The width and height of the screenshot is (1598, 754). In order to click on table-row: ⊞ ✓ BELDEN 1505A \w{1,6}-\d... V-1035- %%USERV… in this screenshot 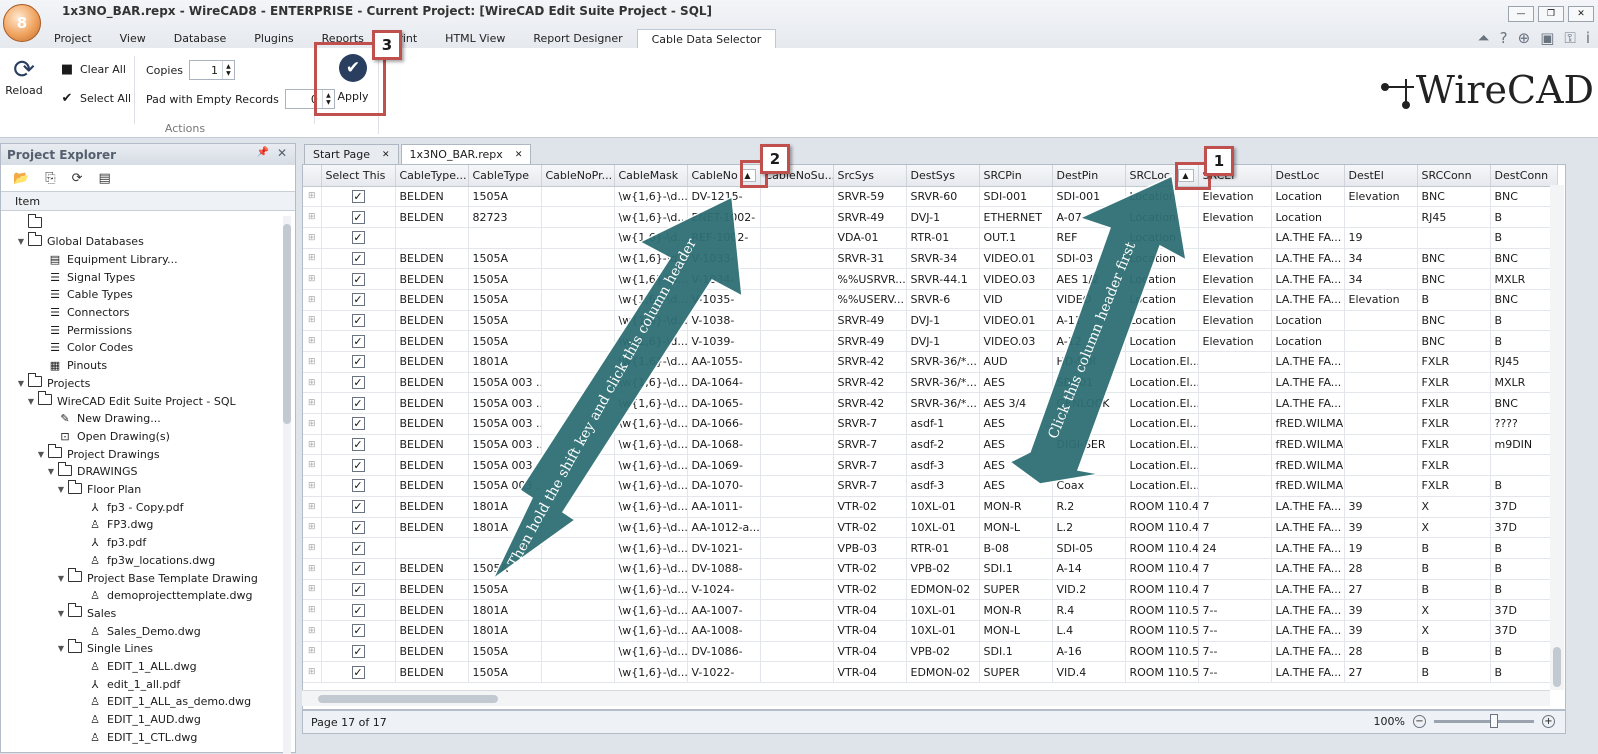, I will do `click(930, 300)`.